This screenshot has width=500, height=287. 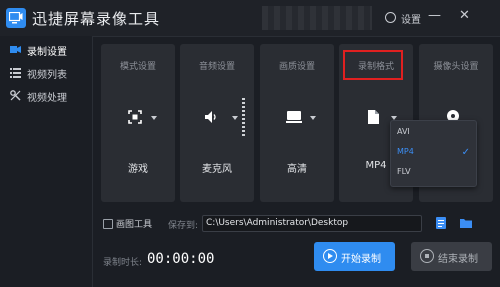 What do you see at coordinates (138, 169) in the screenshot?
I see `panel-value: 游戏` at bounding box center [138, 169].